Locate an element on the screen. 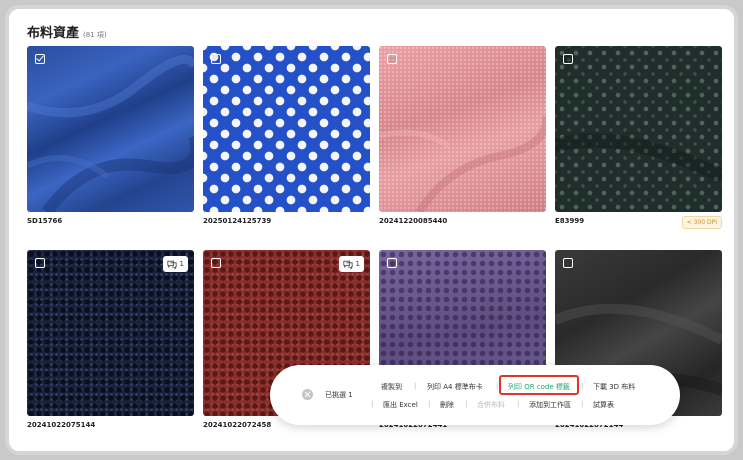  export-excel-button: 匯出 Excel is located at coordinates (400, 405).